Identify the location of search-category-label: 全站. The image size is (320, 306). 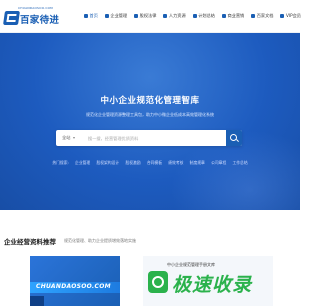
(66, 137).